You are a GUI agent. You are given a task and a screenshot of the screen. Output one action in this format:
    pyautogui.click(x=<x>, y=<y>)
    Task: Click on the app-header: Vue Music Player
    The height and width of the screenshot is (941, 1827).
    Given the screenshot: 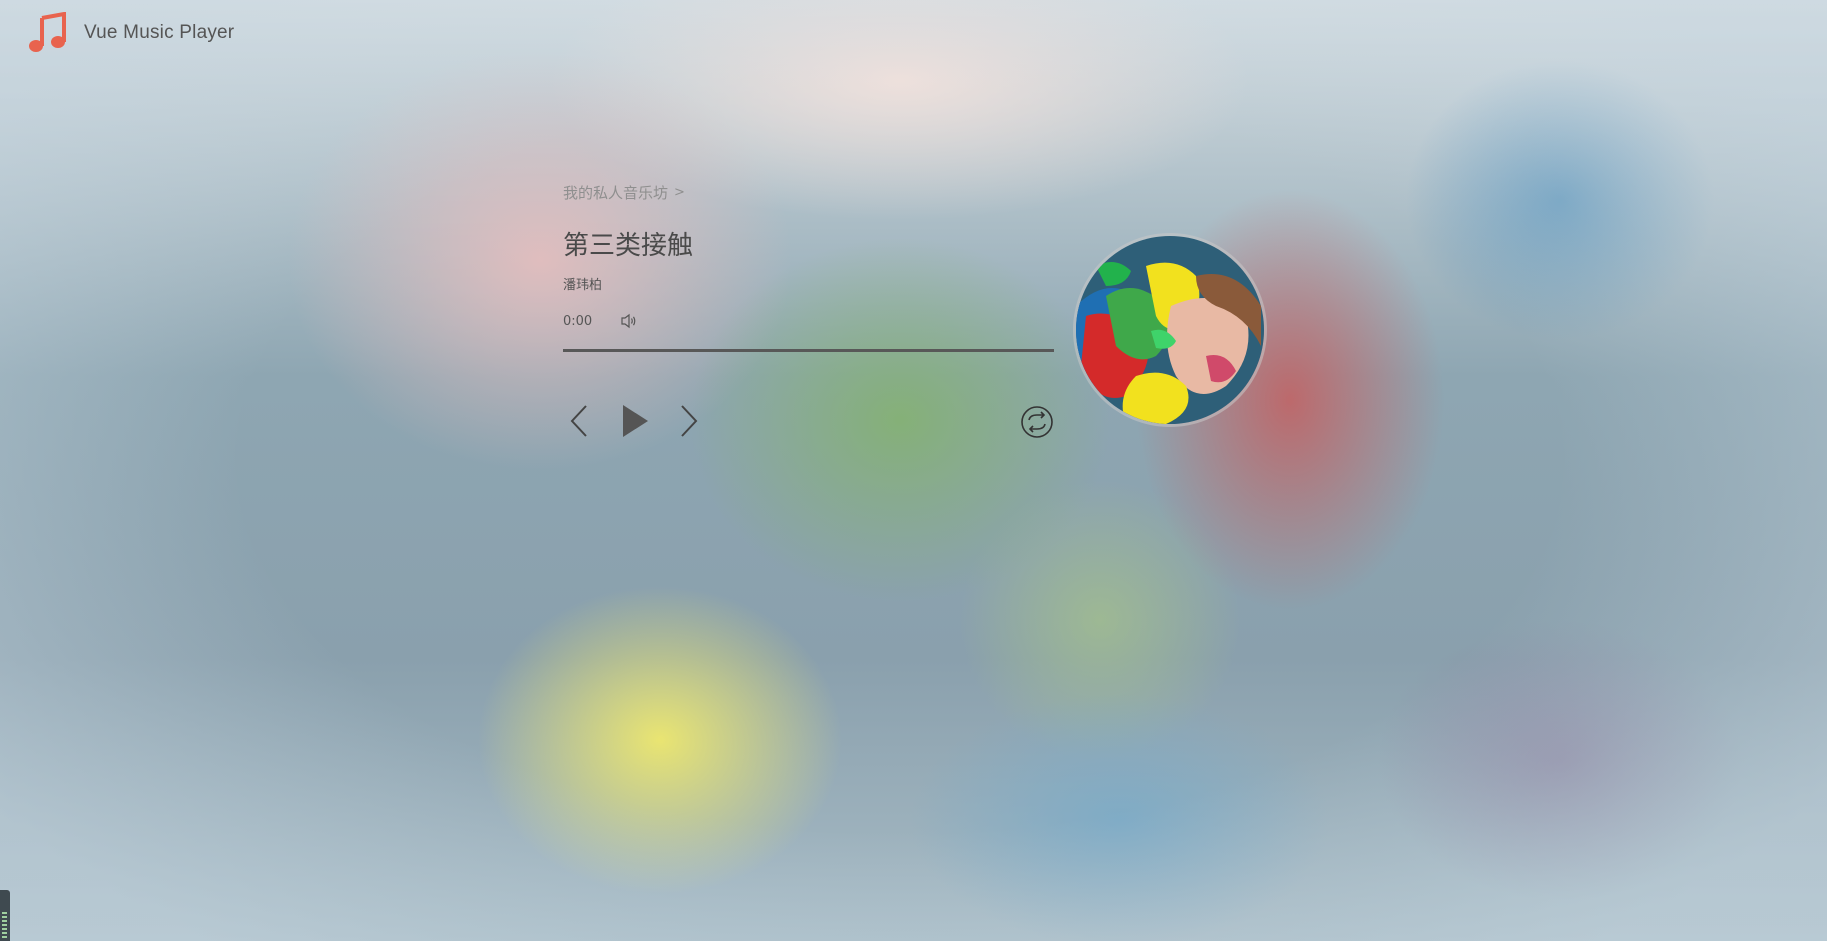 What is the action you would take?
    pyautogui.click(x=130, y=33)
    